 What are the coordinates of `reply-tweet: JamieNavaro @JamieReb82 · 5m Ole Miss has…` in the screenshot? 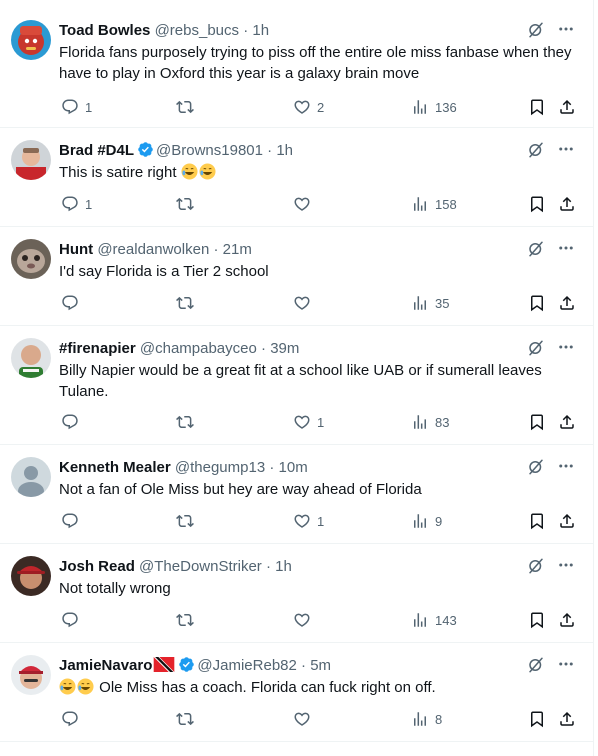 It's located at (296, 692).